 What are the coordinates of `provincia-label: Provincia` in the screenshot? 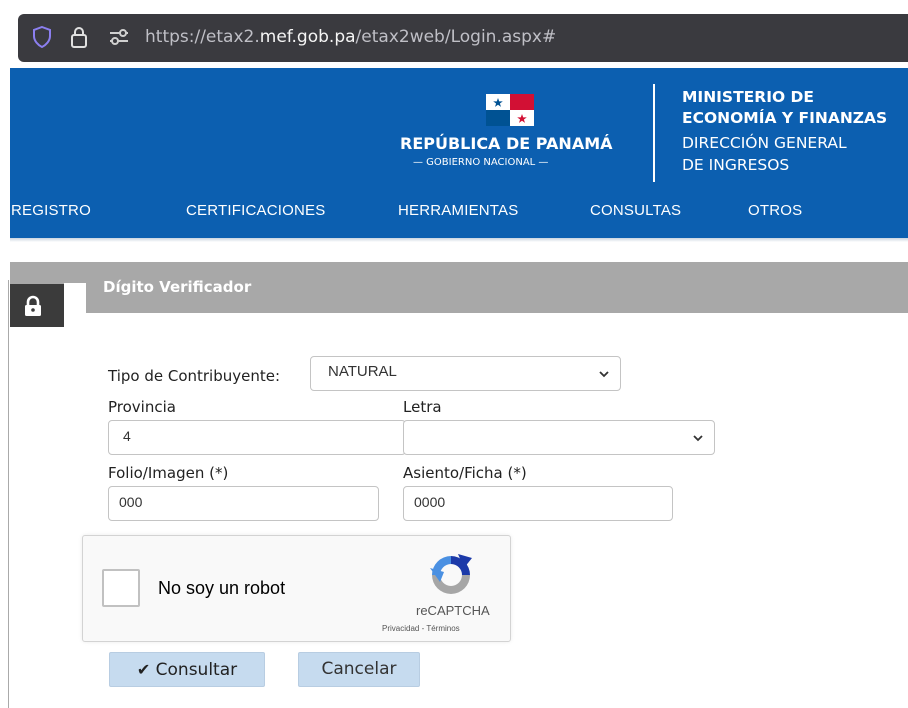 It's located at (142, 407).